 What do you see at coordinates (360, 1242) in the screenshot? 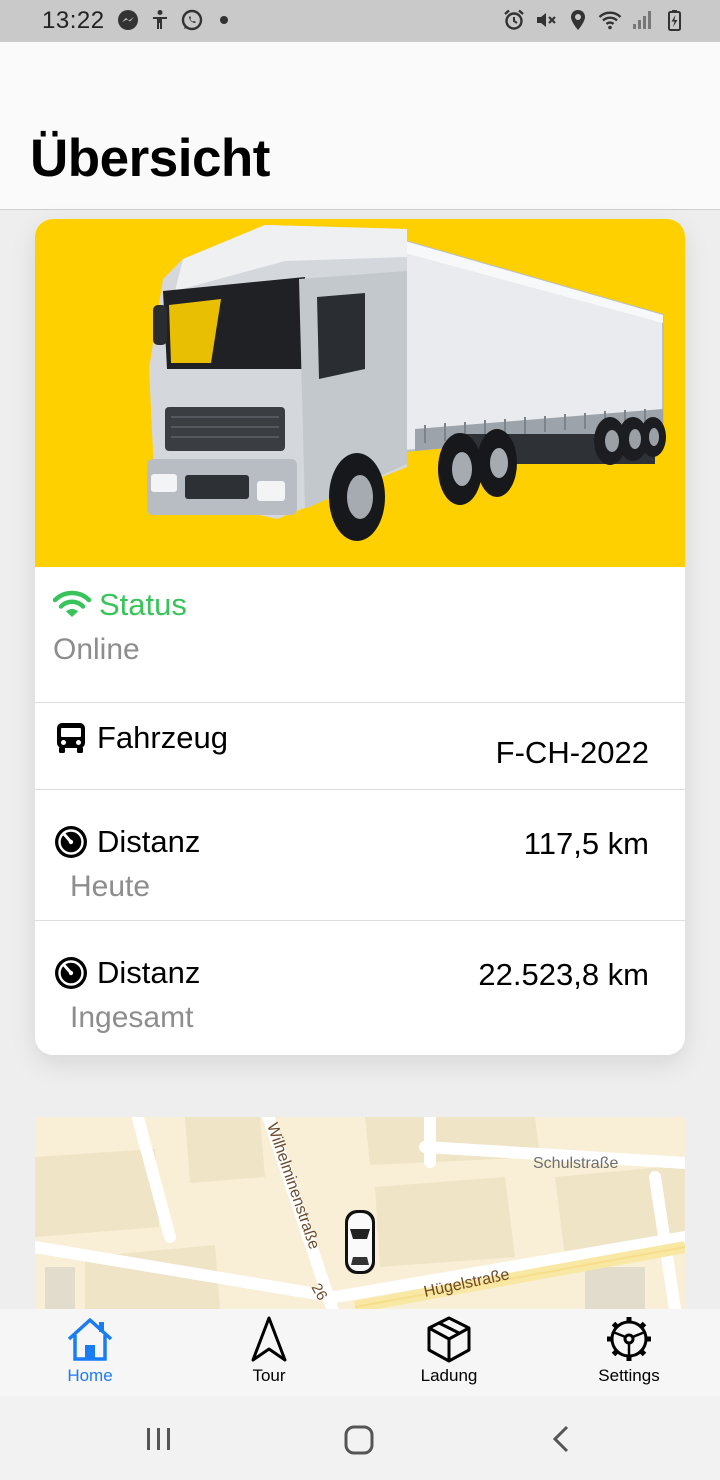
I see `car-icon` at bounding box center [360, 1242].